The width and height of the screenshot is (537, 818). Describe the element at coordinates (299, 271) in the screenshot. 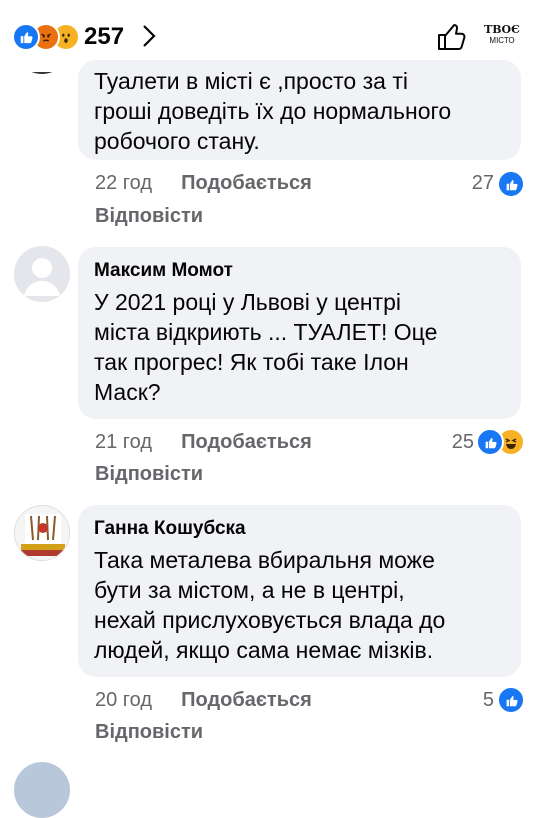

I see `comment-author: Максим Момот` at that location.